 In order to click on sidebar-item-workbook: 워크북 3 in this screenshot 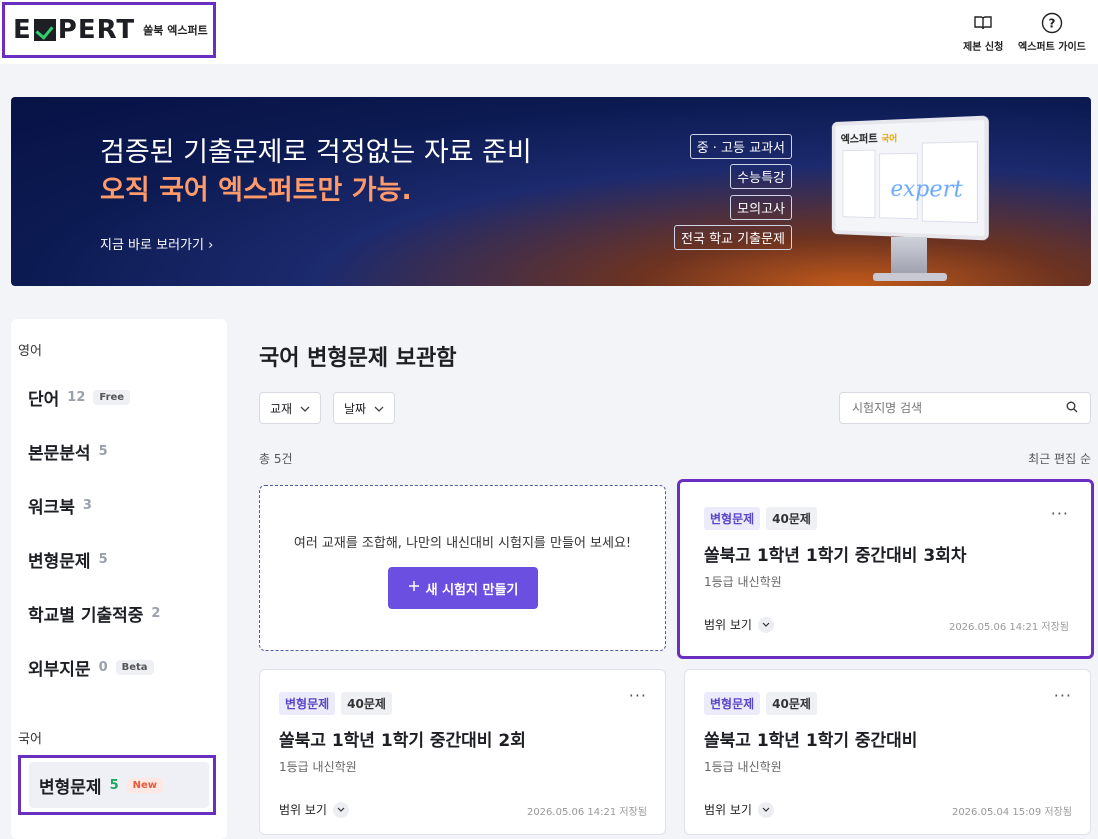, I will do `click(60, 505)`.